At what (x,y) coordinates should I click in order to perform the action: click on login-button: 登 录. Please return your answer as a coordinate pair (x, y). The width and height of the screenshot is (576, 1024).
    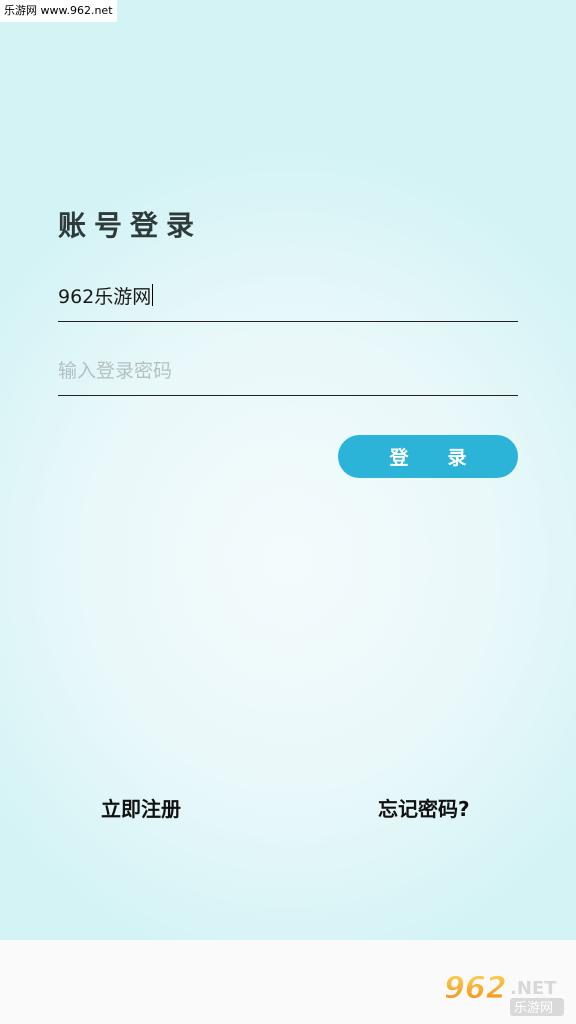
    Looking at the image, I should click on (428, 456).